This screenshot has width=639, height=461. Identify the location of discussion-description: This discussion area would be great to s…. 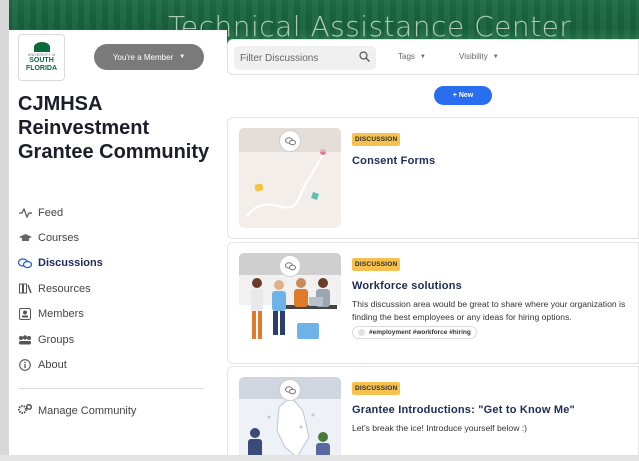
(489, 310).